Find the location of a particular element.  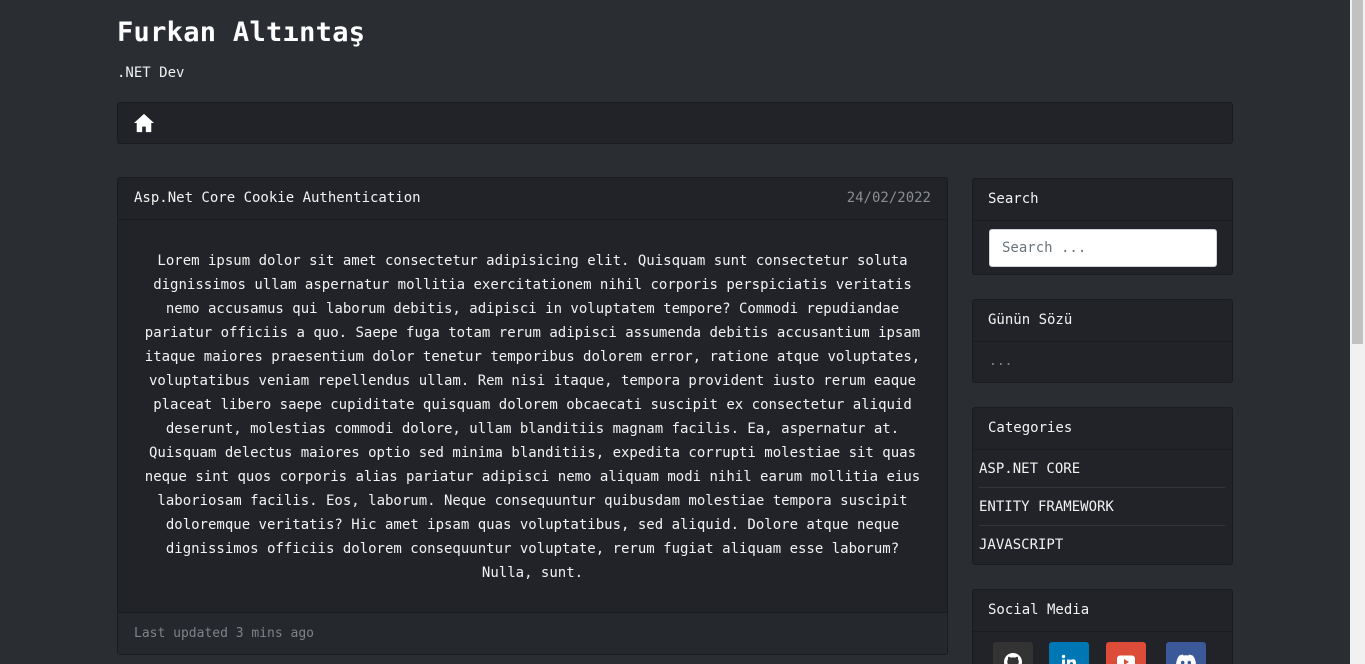

youtube-icon is located at coordinates (1126, 659).